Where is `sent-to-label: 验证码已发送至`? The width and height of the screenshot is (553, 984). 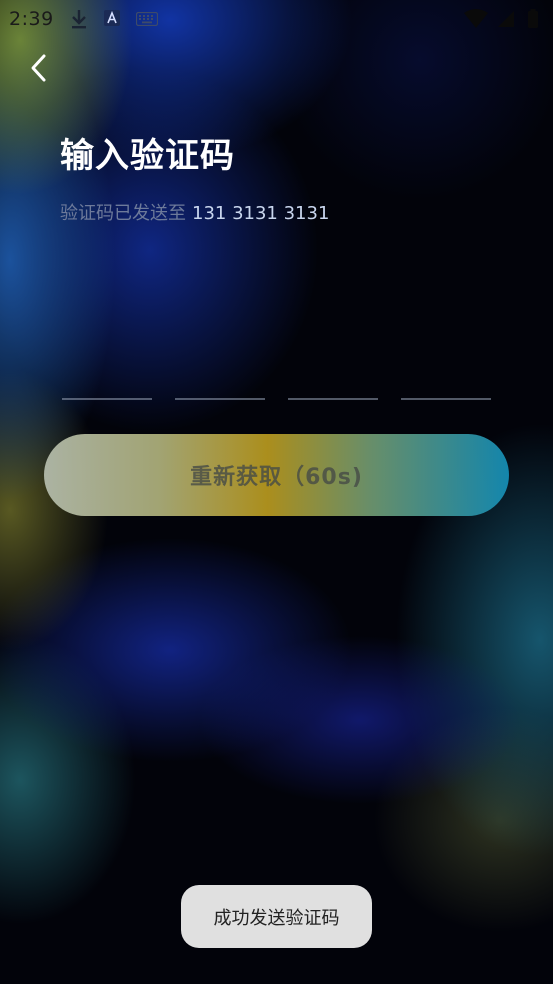 sent-to-label: 验证码已发送至 is located at coordinates (123, 213).